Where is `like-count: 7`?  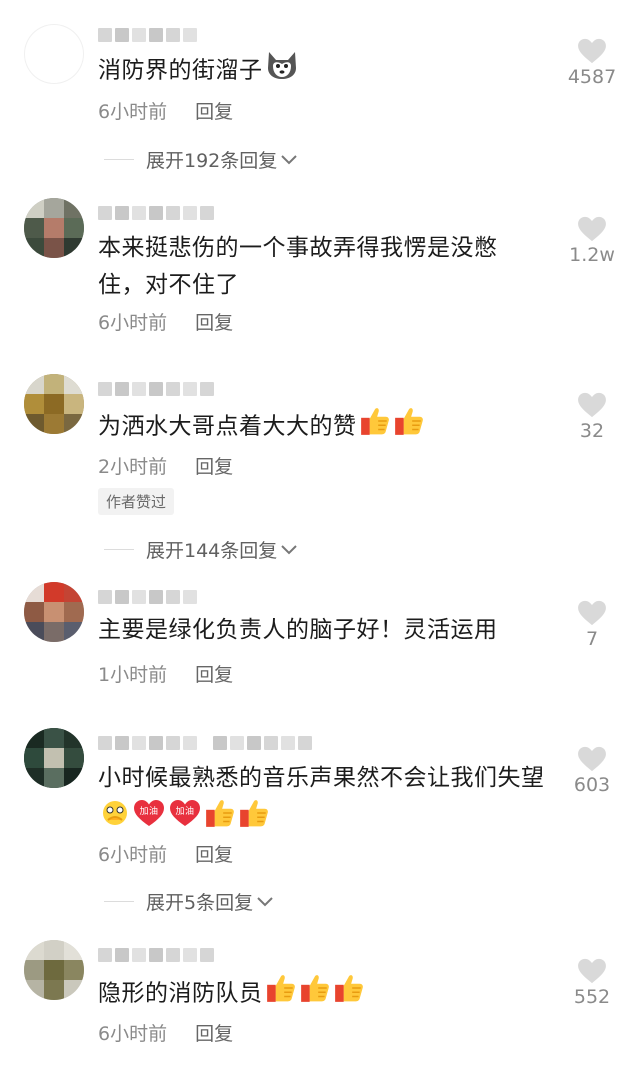 like-count: 7 is located at coordinates (592, 639).